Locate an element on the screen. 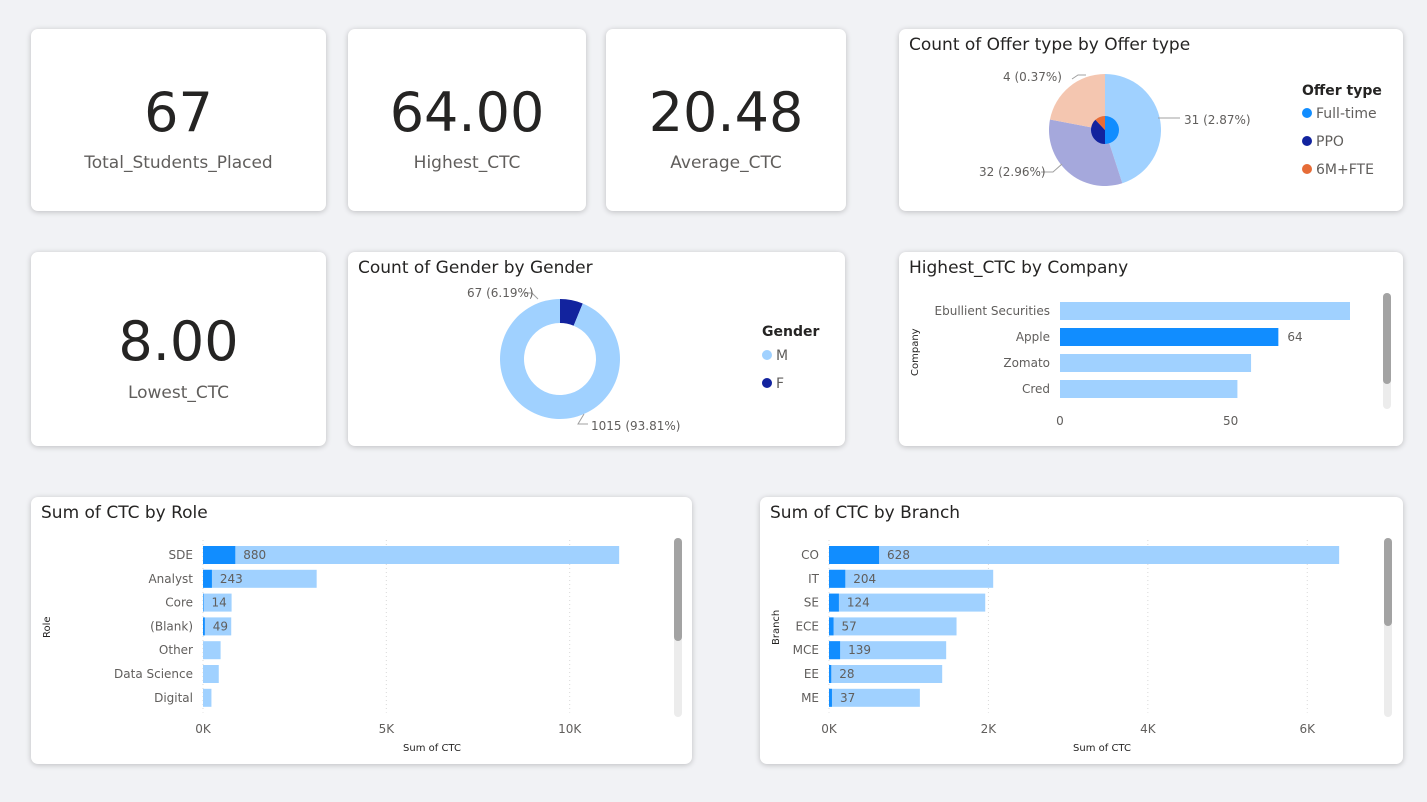 The height and width of the screenshot is (802, 1427). y-tick-label: EE is located at coordinates (811, 674).